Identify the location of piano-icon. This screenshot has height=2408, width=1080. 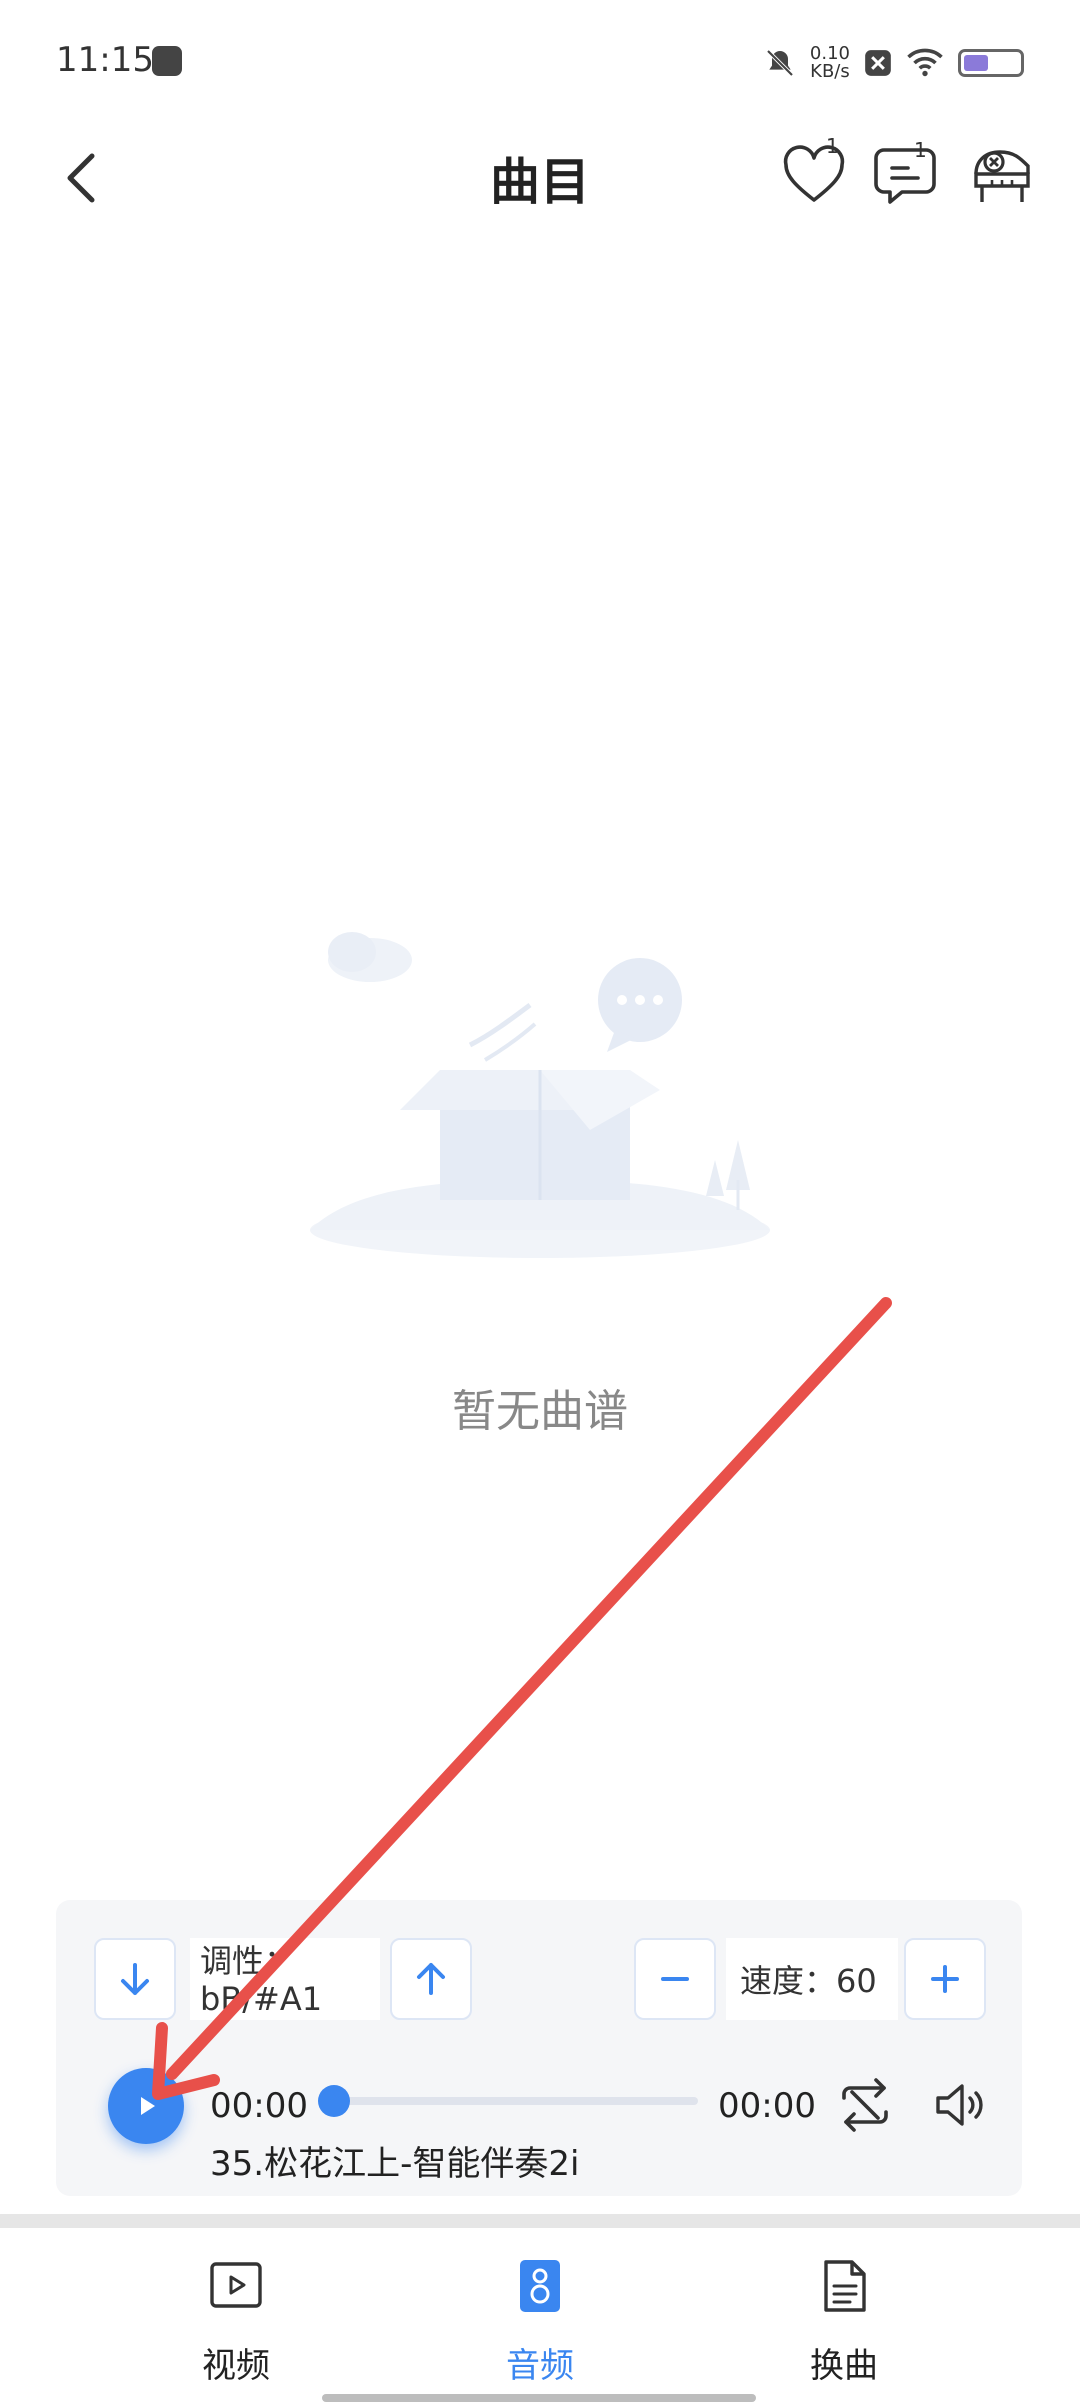
(1002, 176).